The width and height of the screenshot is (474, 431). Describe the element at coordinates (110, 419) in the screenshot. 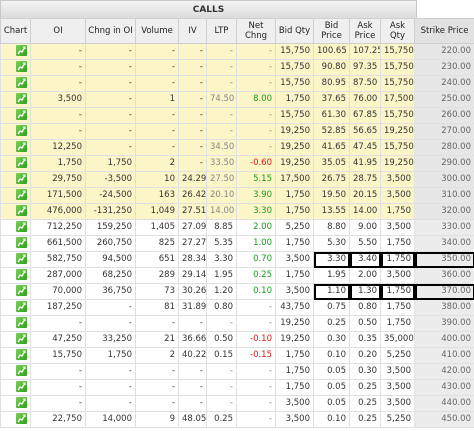

I see `chng-oi-cell: 14,000` at that location.